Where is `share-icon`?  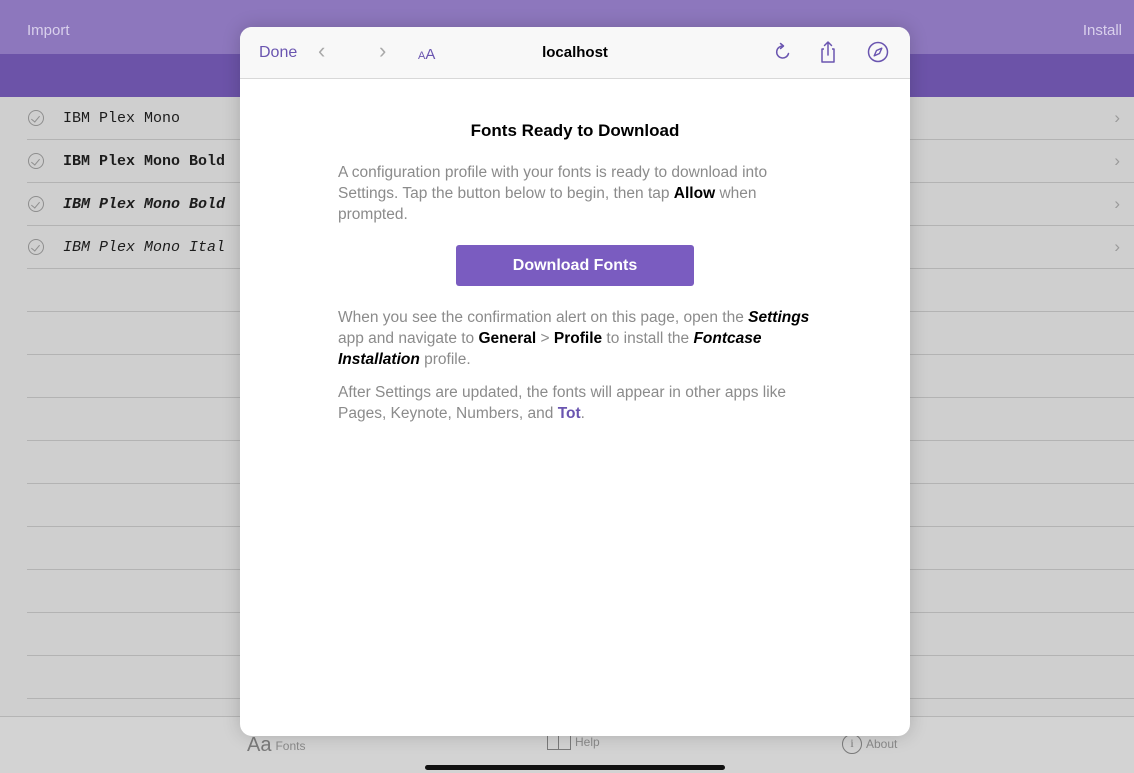 share-icon is located at coordinates (828, 52).